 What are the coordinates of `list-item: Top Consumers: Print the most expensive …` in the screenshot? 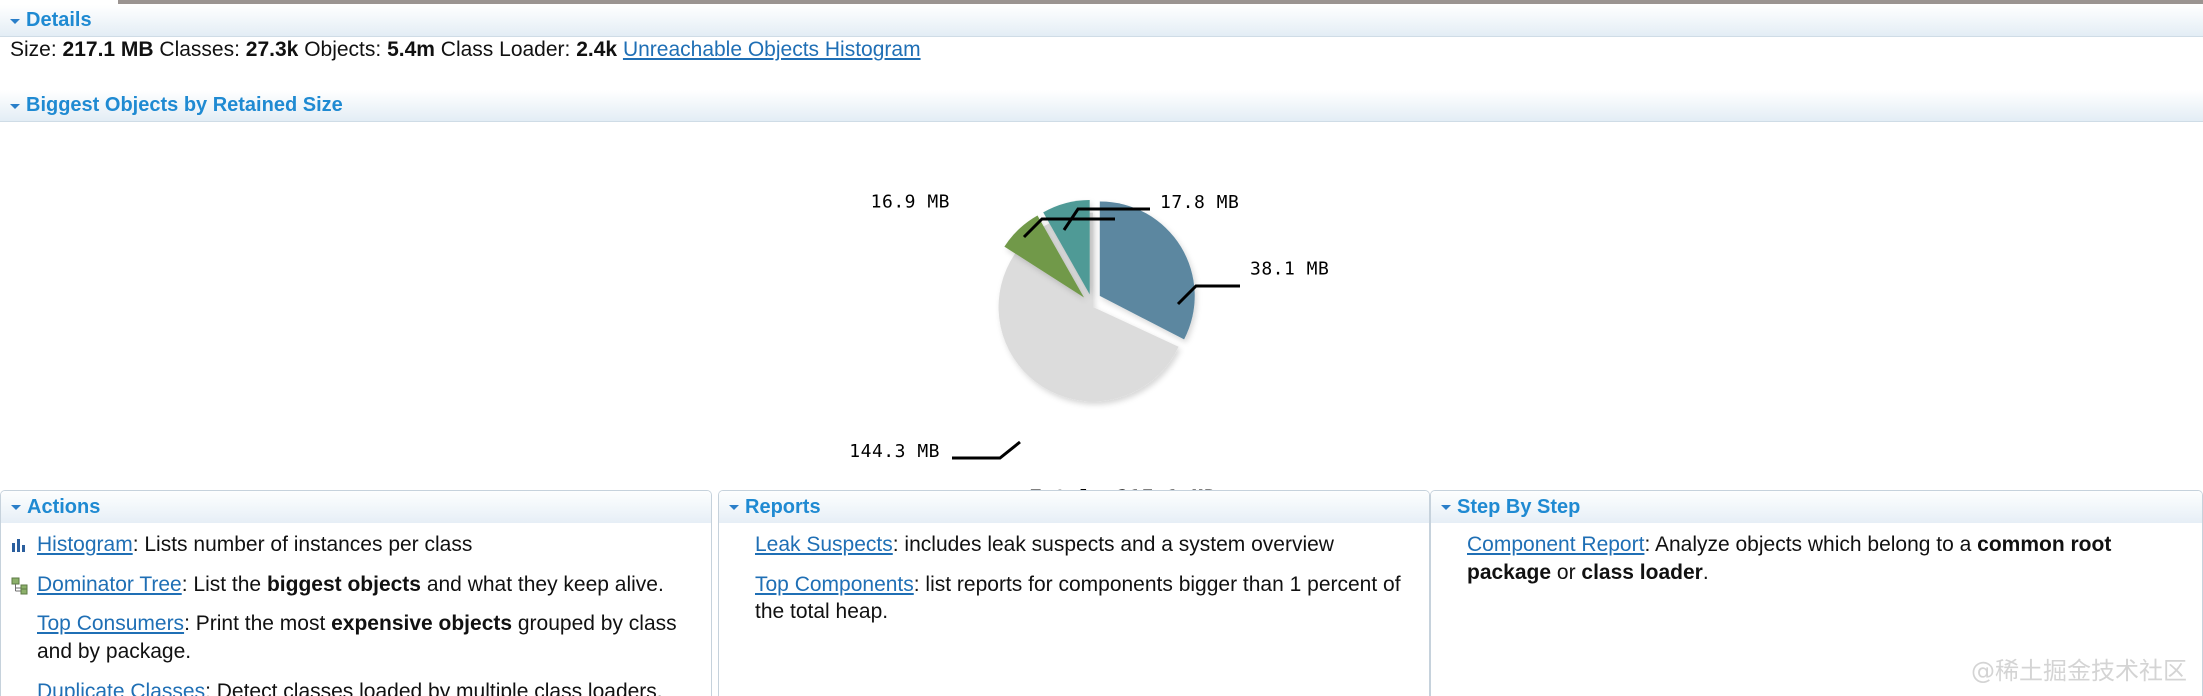 It's located at (356, 637).